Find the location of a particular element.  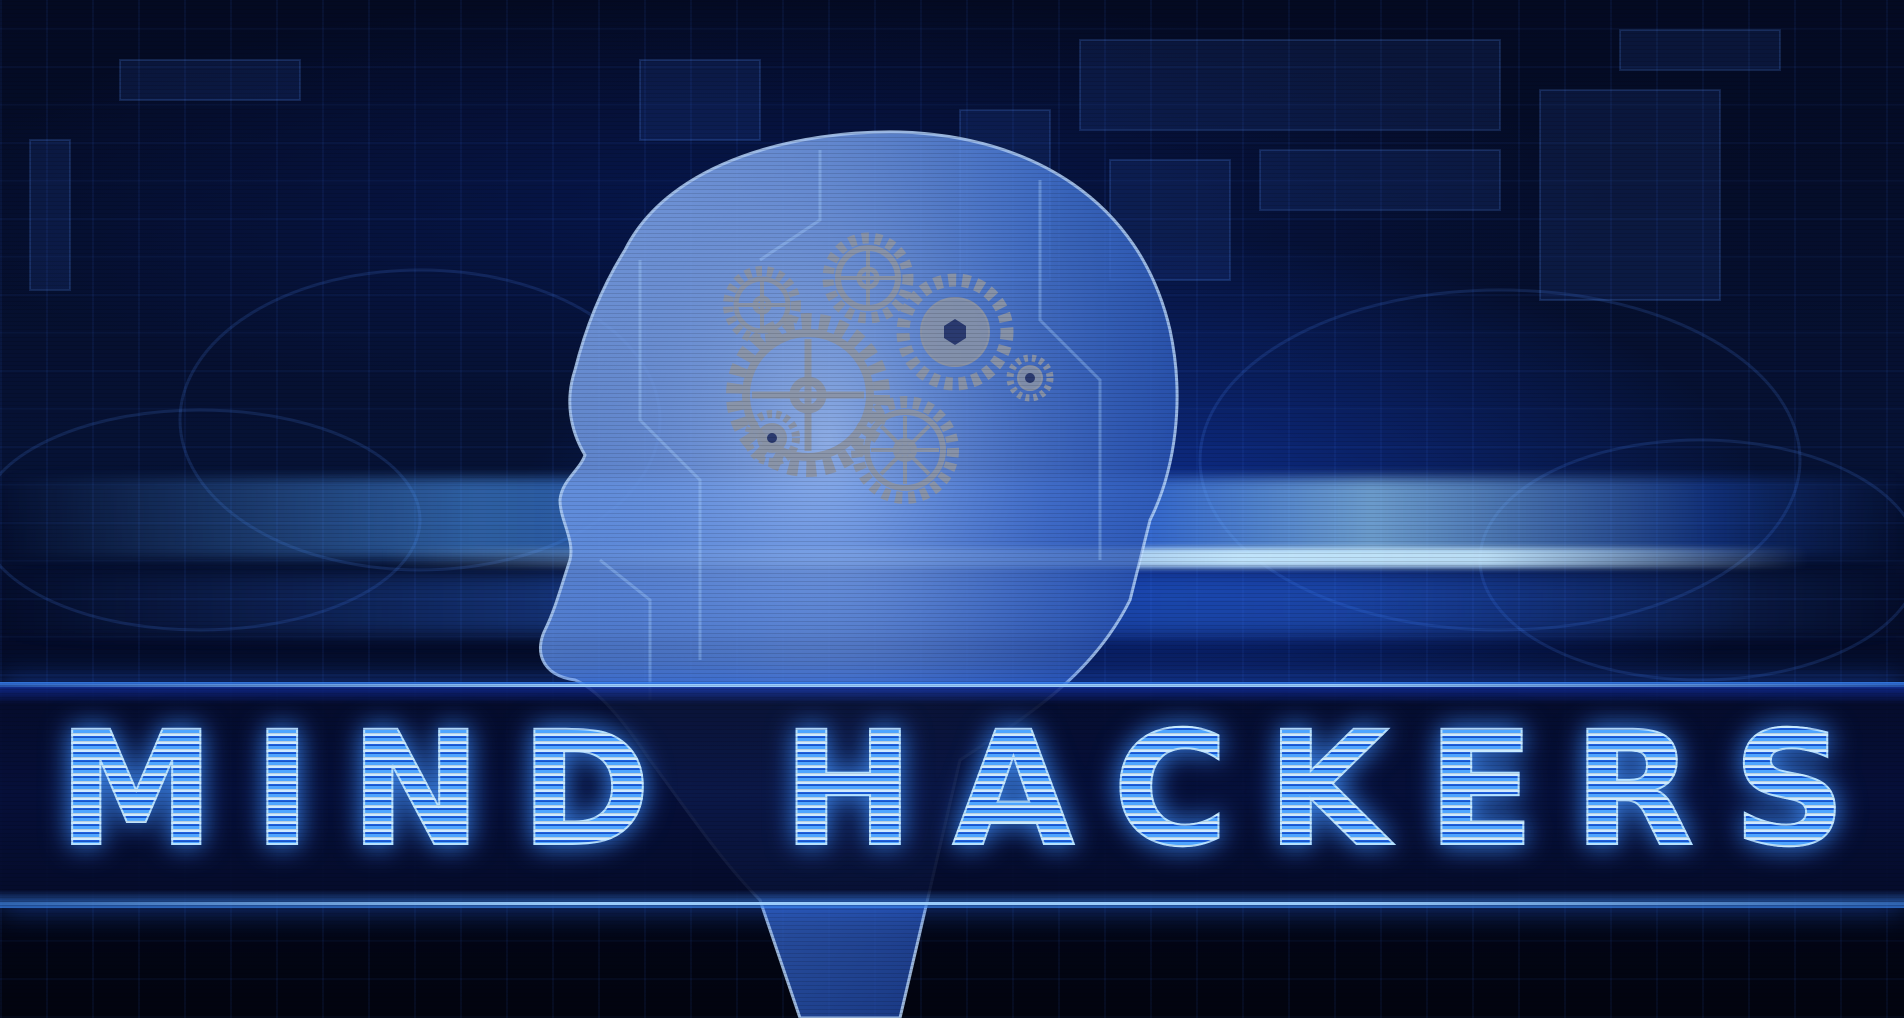

title-banner-bottom-line is located at coordinates (952, 903).